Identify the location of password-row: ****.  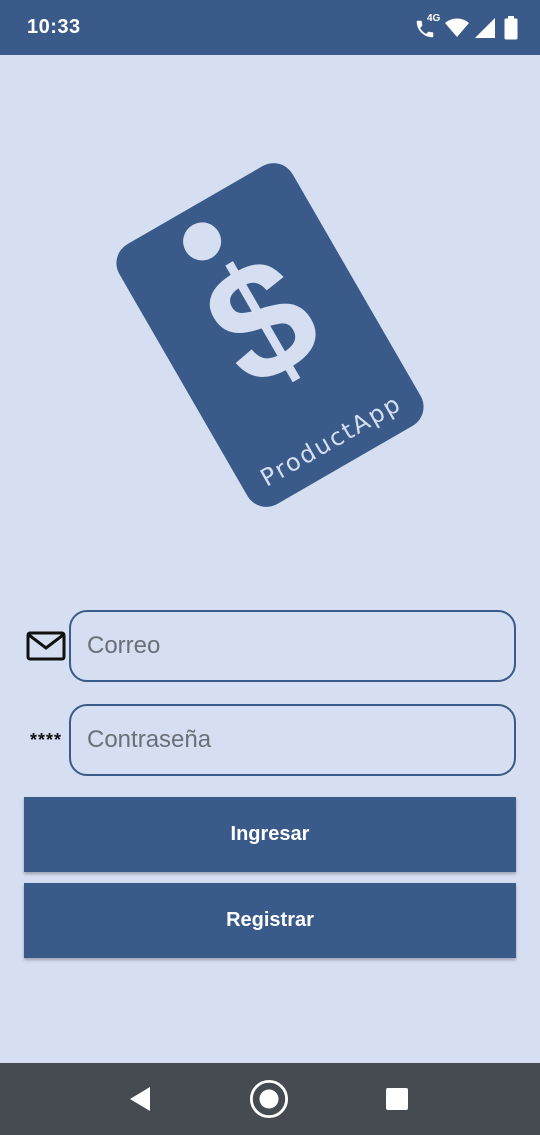
(270, 740).